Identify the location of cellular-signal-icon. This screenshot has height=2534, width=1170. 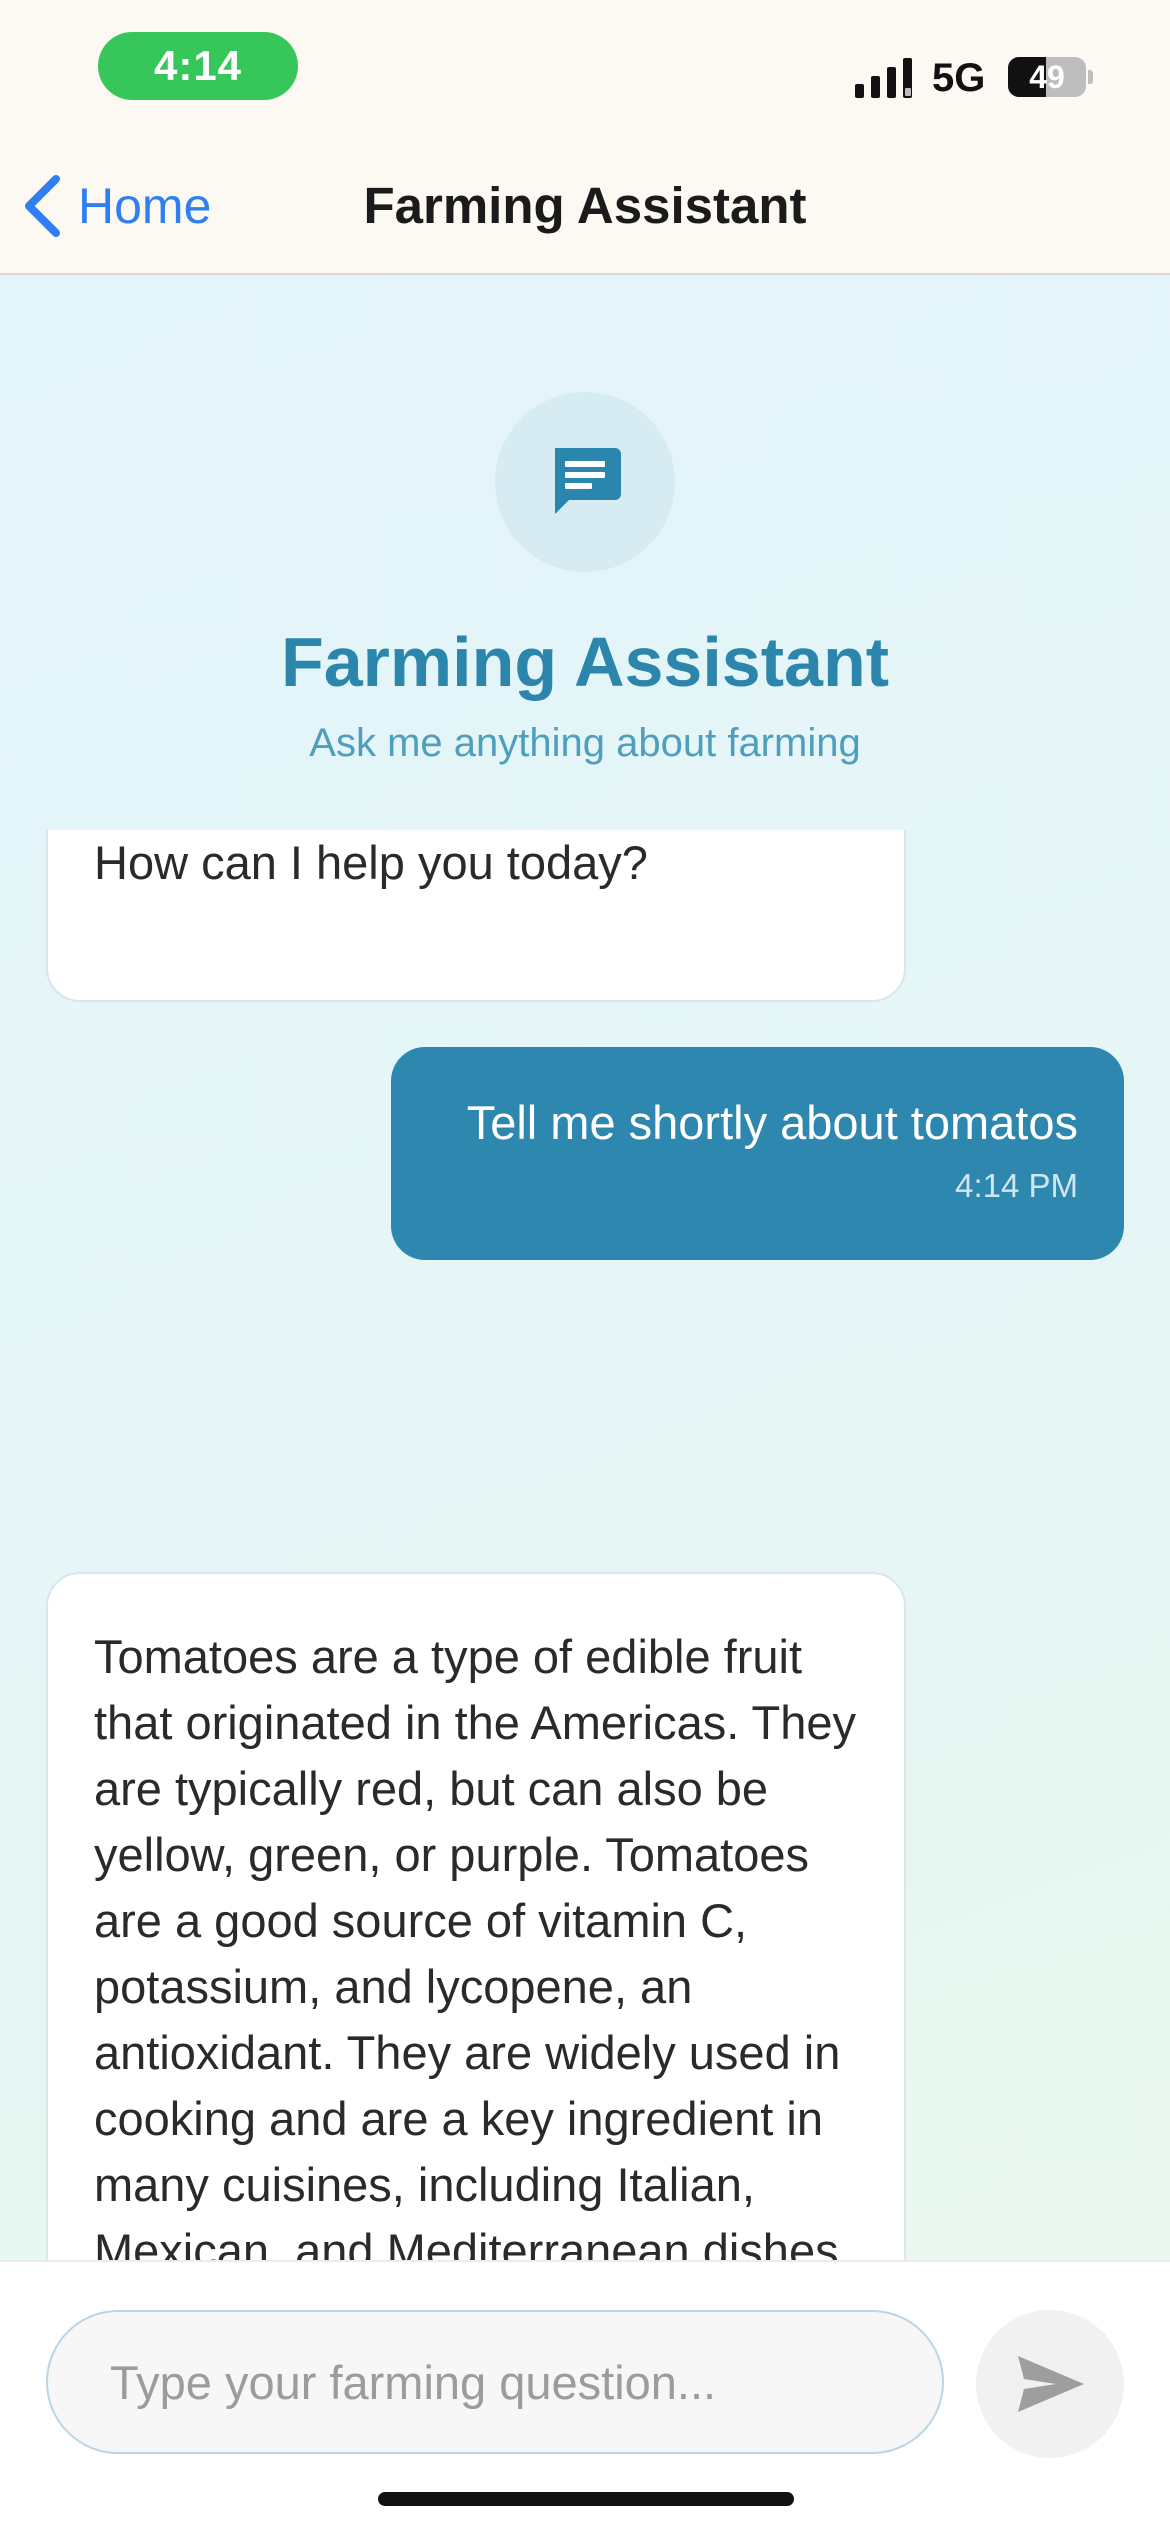
(883, 78).